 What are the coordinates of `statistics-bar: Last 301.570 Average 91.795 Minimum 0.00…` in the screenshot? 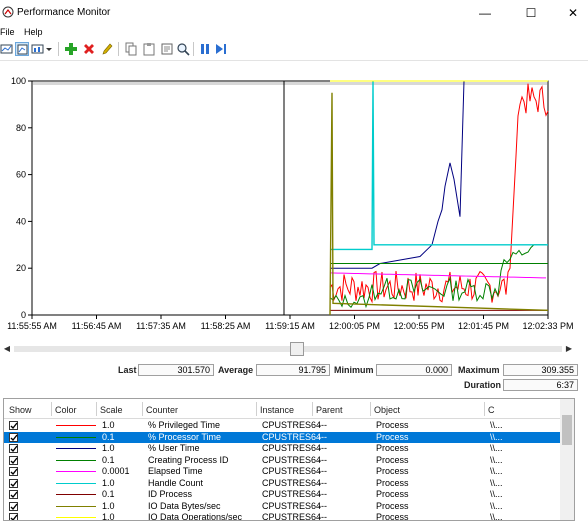 It's located at (294, 377).